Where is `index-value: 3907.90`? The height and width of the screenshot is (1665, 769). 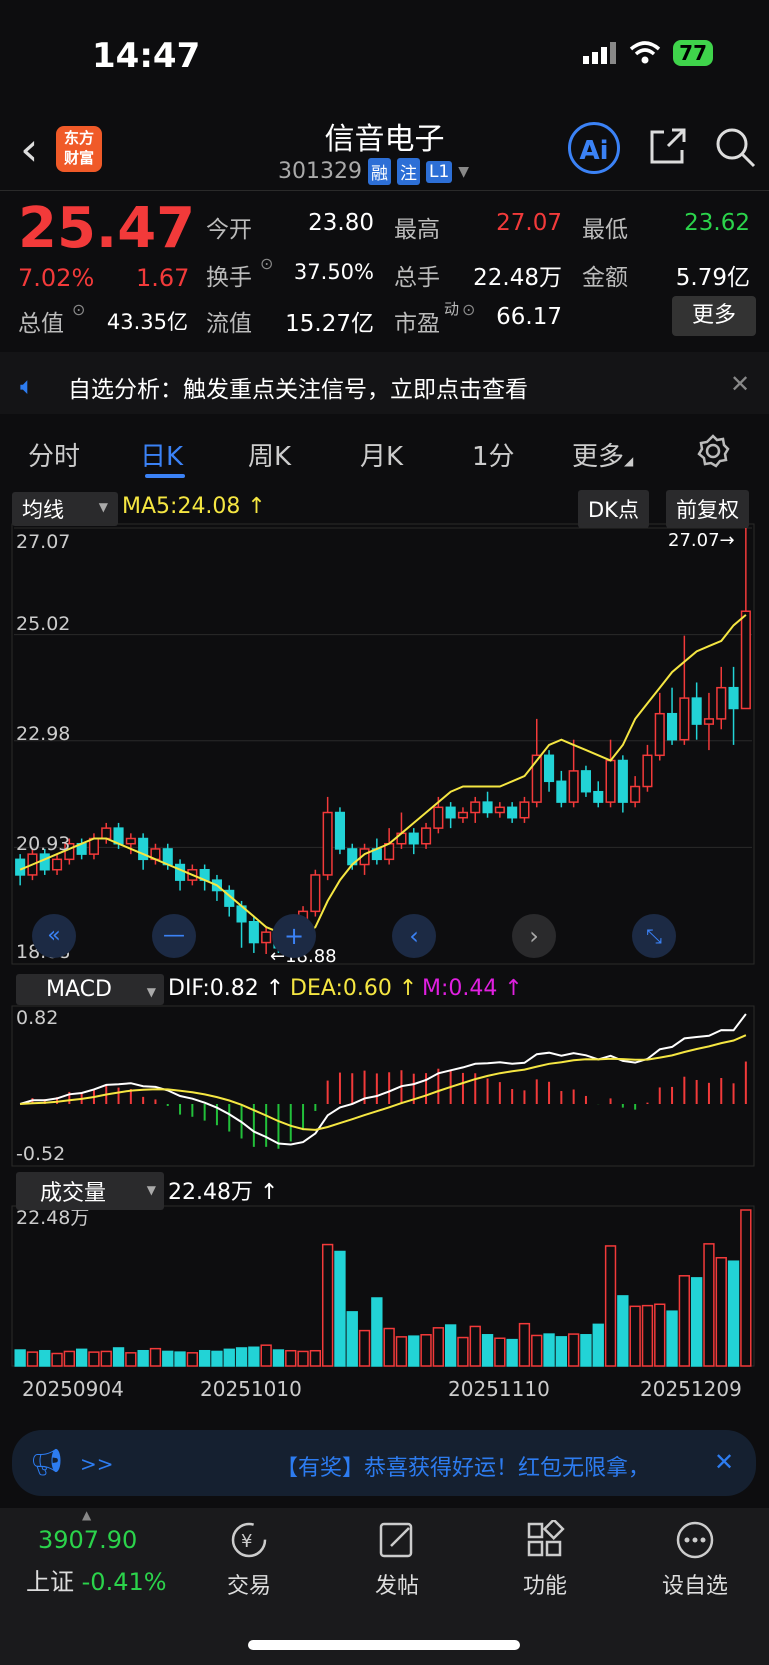
index-value: 3907.90 is located at coordinates (87, 1540).